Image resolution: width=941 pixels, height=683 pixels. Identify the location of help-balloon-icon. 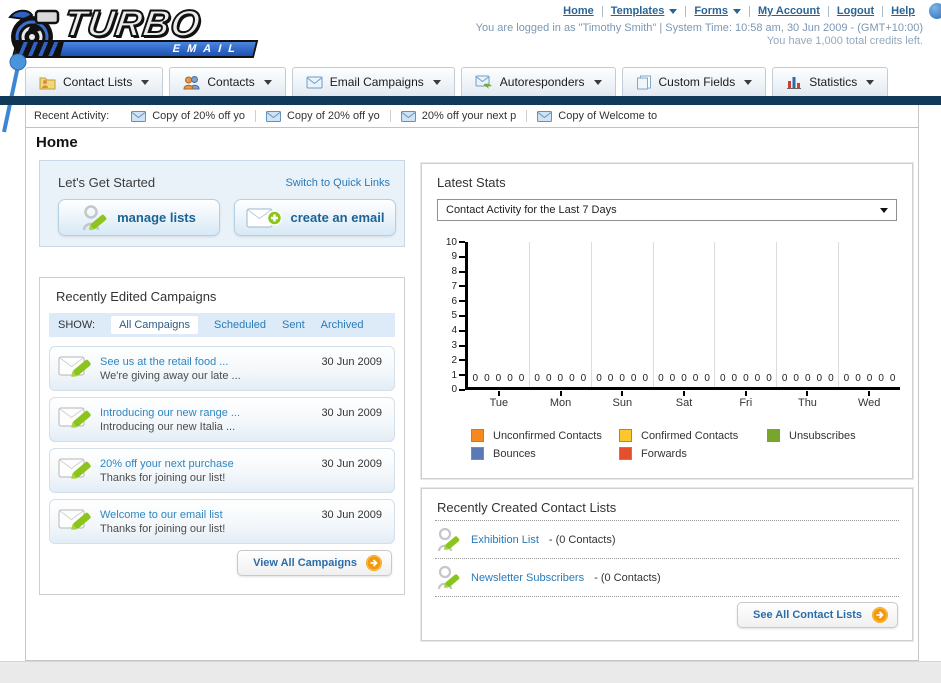
(935, 11).